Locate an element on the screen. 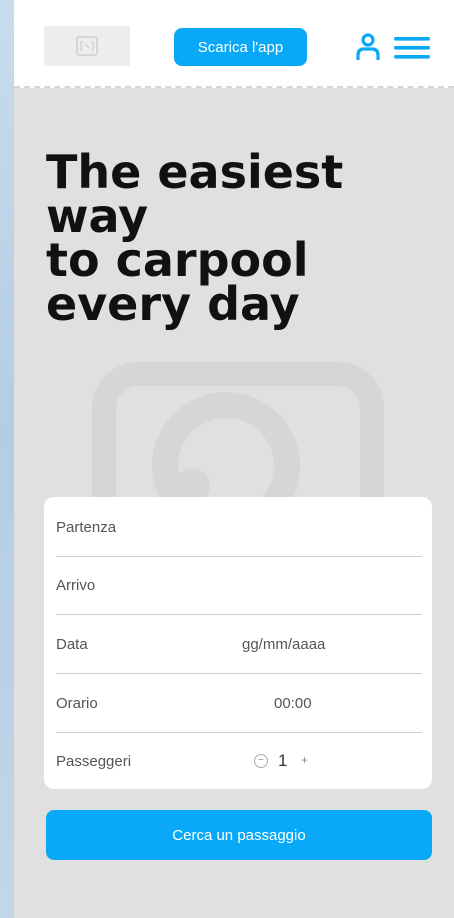 The width and height of the screenshot is (454, 918). passengers-label: Passeggeri is located at coordinates (94, 761).